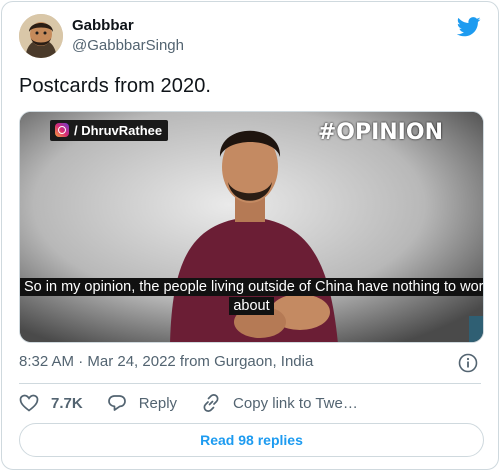 The height and width of the screenshot is (471, 500). I want to click on channel-tag: / DhruvRathee, so click(109, 130).